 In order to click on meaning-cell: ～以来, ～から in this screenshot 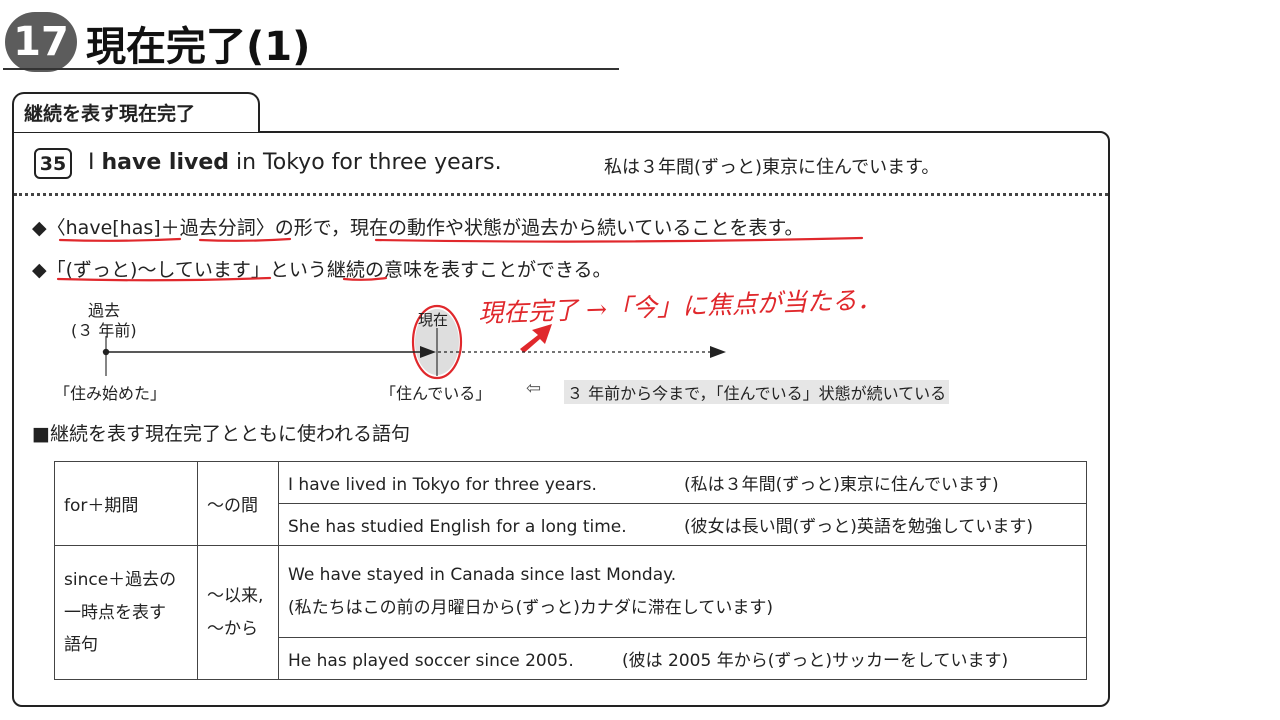, I will do `click(238, 612)`.